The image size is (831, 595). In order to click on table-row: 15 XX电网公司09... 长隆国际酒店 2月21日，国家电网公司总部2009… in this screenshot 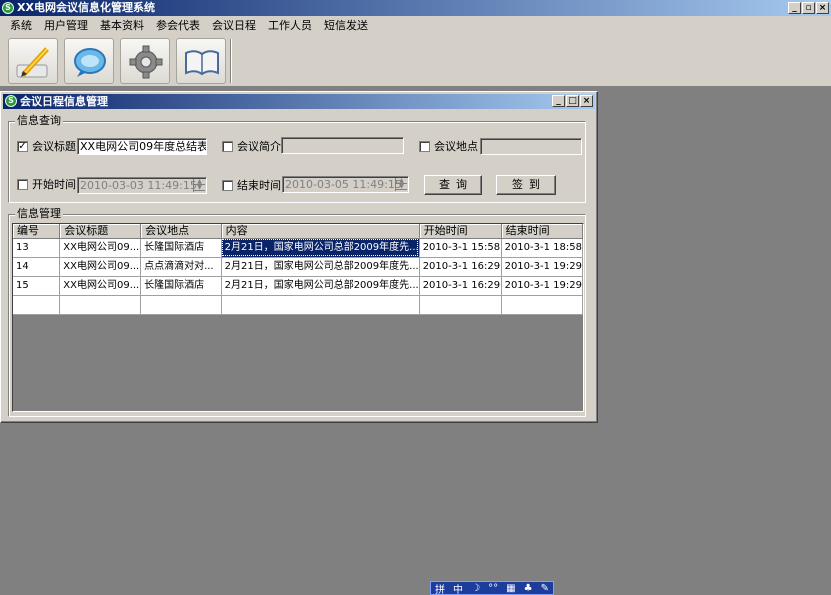, I will do `click(298, 286)`.